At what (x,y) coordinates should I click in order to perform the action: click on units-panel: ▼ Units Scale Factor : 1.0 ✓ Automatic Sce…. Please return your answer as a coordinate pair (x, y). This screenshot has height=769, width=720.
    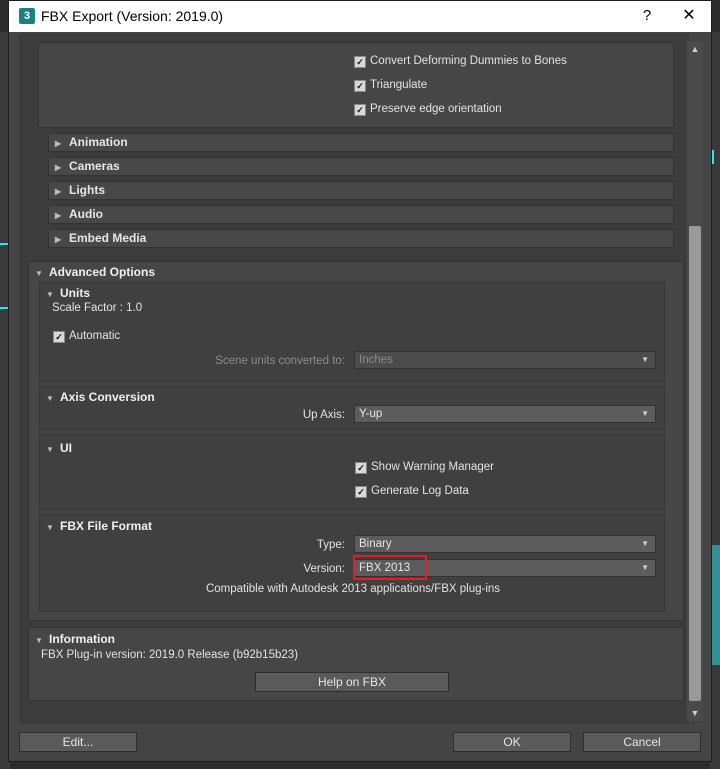
    Looking at the image, I should click on (352, 332).